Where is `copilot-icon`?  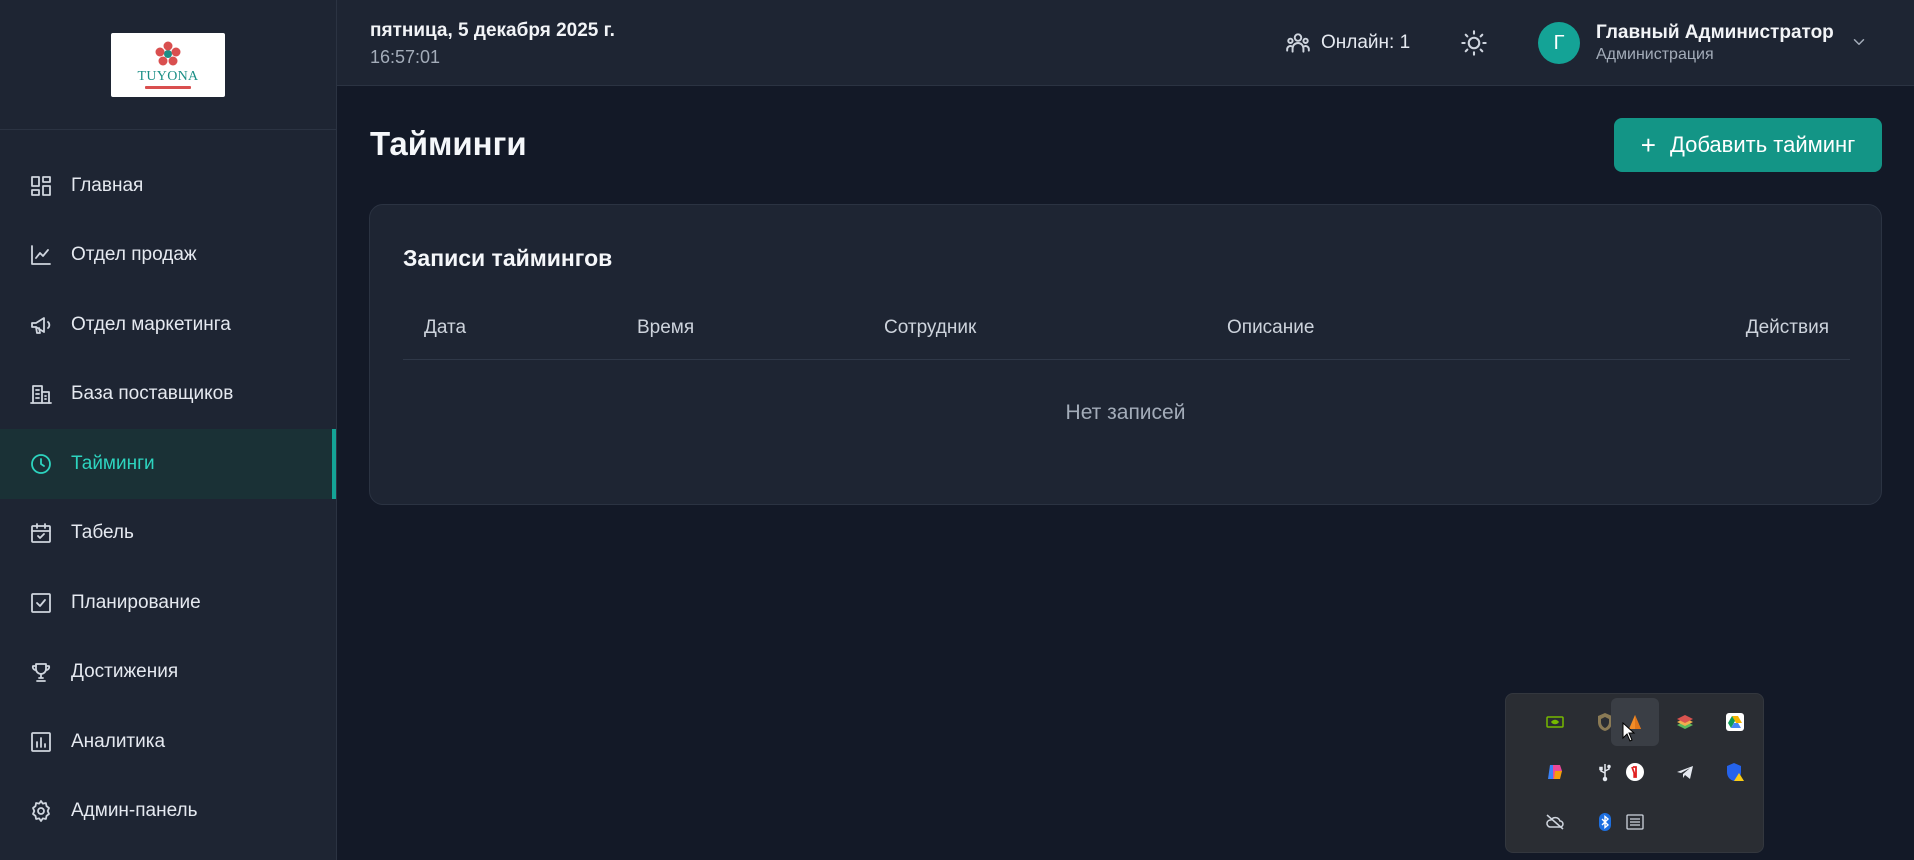 copilot-icon is located at coordinates (1555, 772).